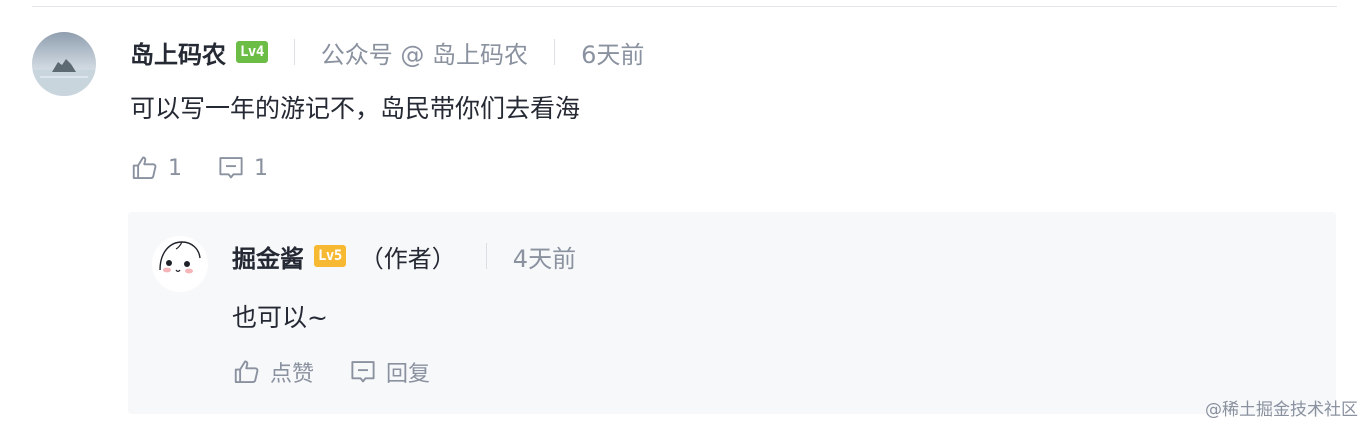  What do you see at coordinates (268, 256) in the screenshot?
I see `reply-username: 掘金酱` at bounding box center [268, 256].